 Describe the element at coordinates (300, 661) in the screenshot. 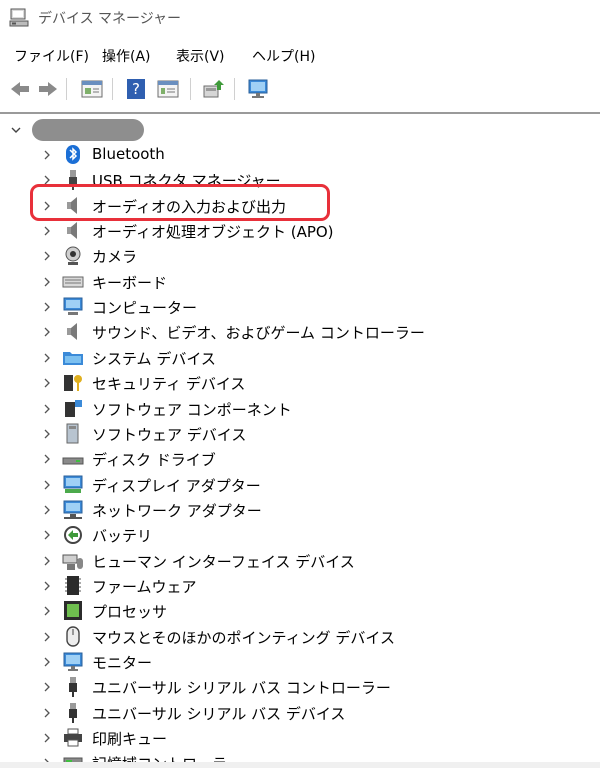

I see `tree-item-monitors: モニター` at that location.